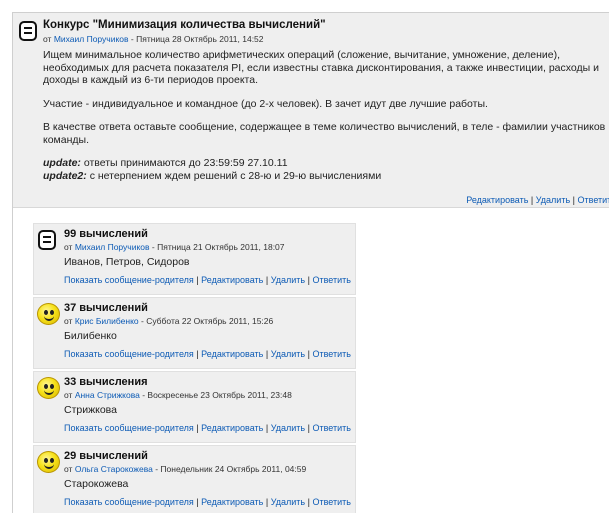 The height and width of the screenshot is (513, 609). What do you see at coordinates (62, 163) in the screenshot?
I see `update-label: update:` at bounding box center [62, 163].